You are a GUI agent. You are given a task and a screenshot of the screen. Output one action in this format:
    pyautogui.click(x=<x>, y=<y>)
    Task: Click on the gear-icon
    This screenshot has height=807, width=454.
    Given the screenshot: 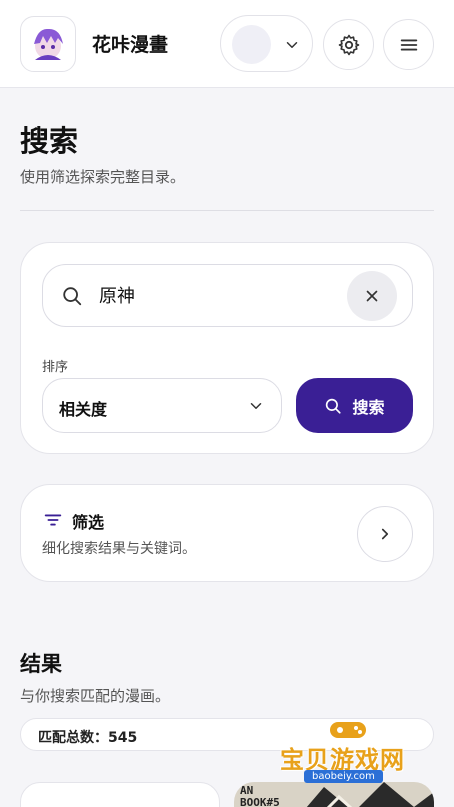 What is the action you would take?
    pyautogui.click(x=348, y=44)
    